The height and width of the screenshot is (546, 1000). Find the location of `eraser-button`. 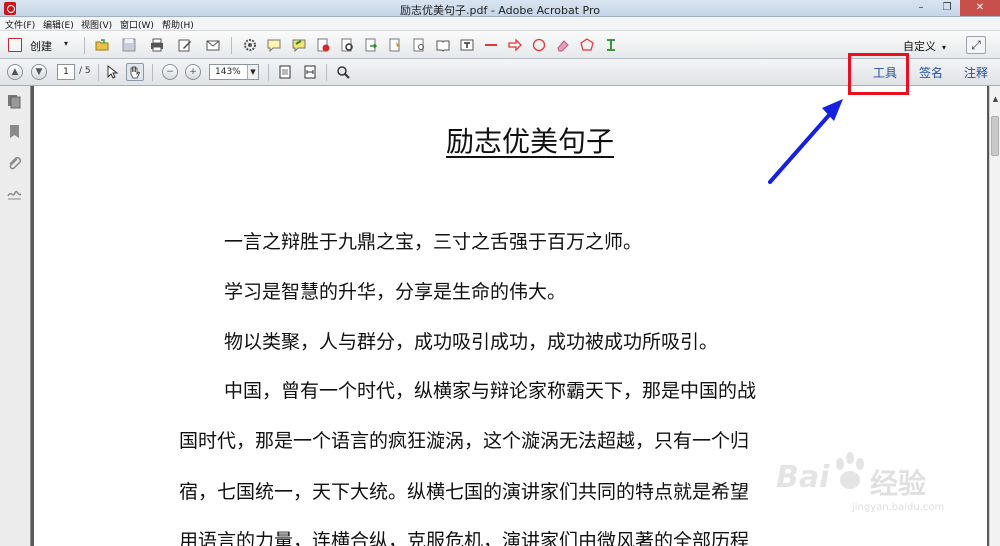

eraser-button is located at coordinates (563, 45).